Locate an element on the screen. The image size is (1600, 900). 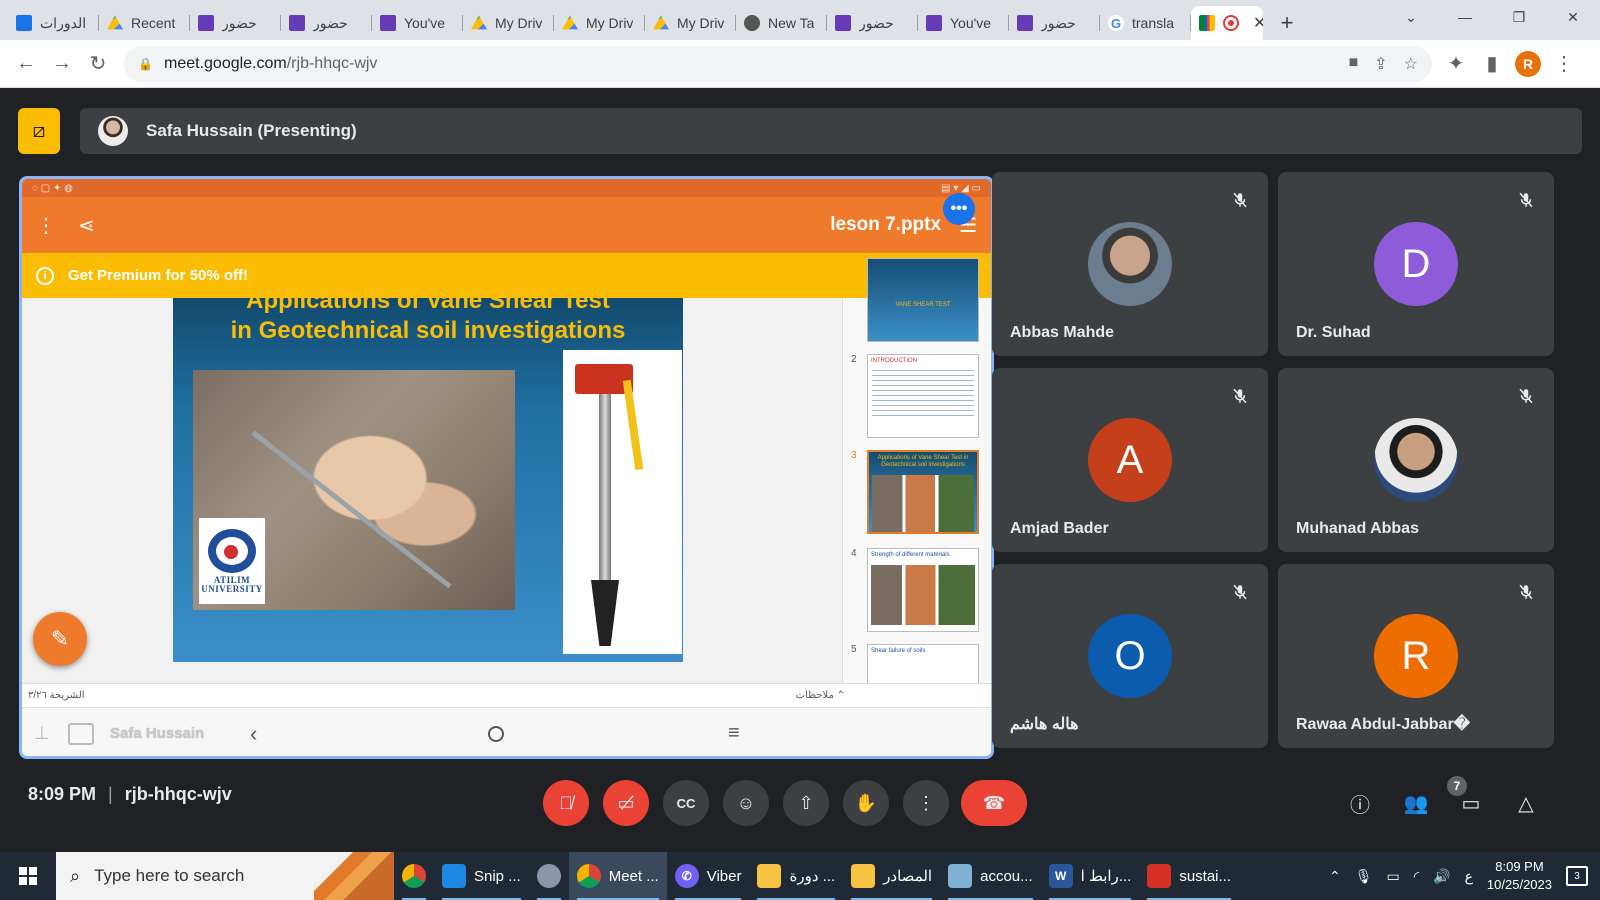
more-options-icon: ••• is located at coordinates (959, 209).